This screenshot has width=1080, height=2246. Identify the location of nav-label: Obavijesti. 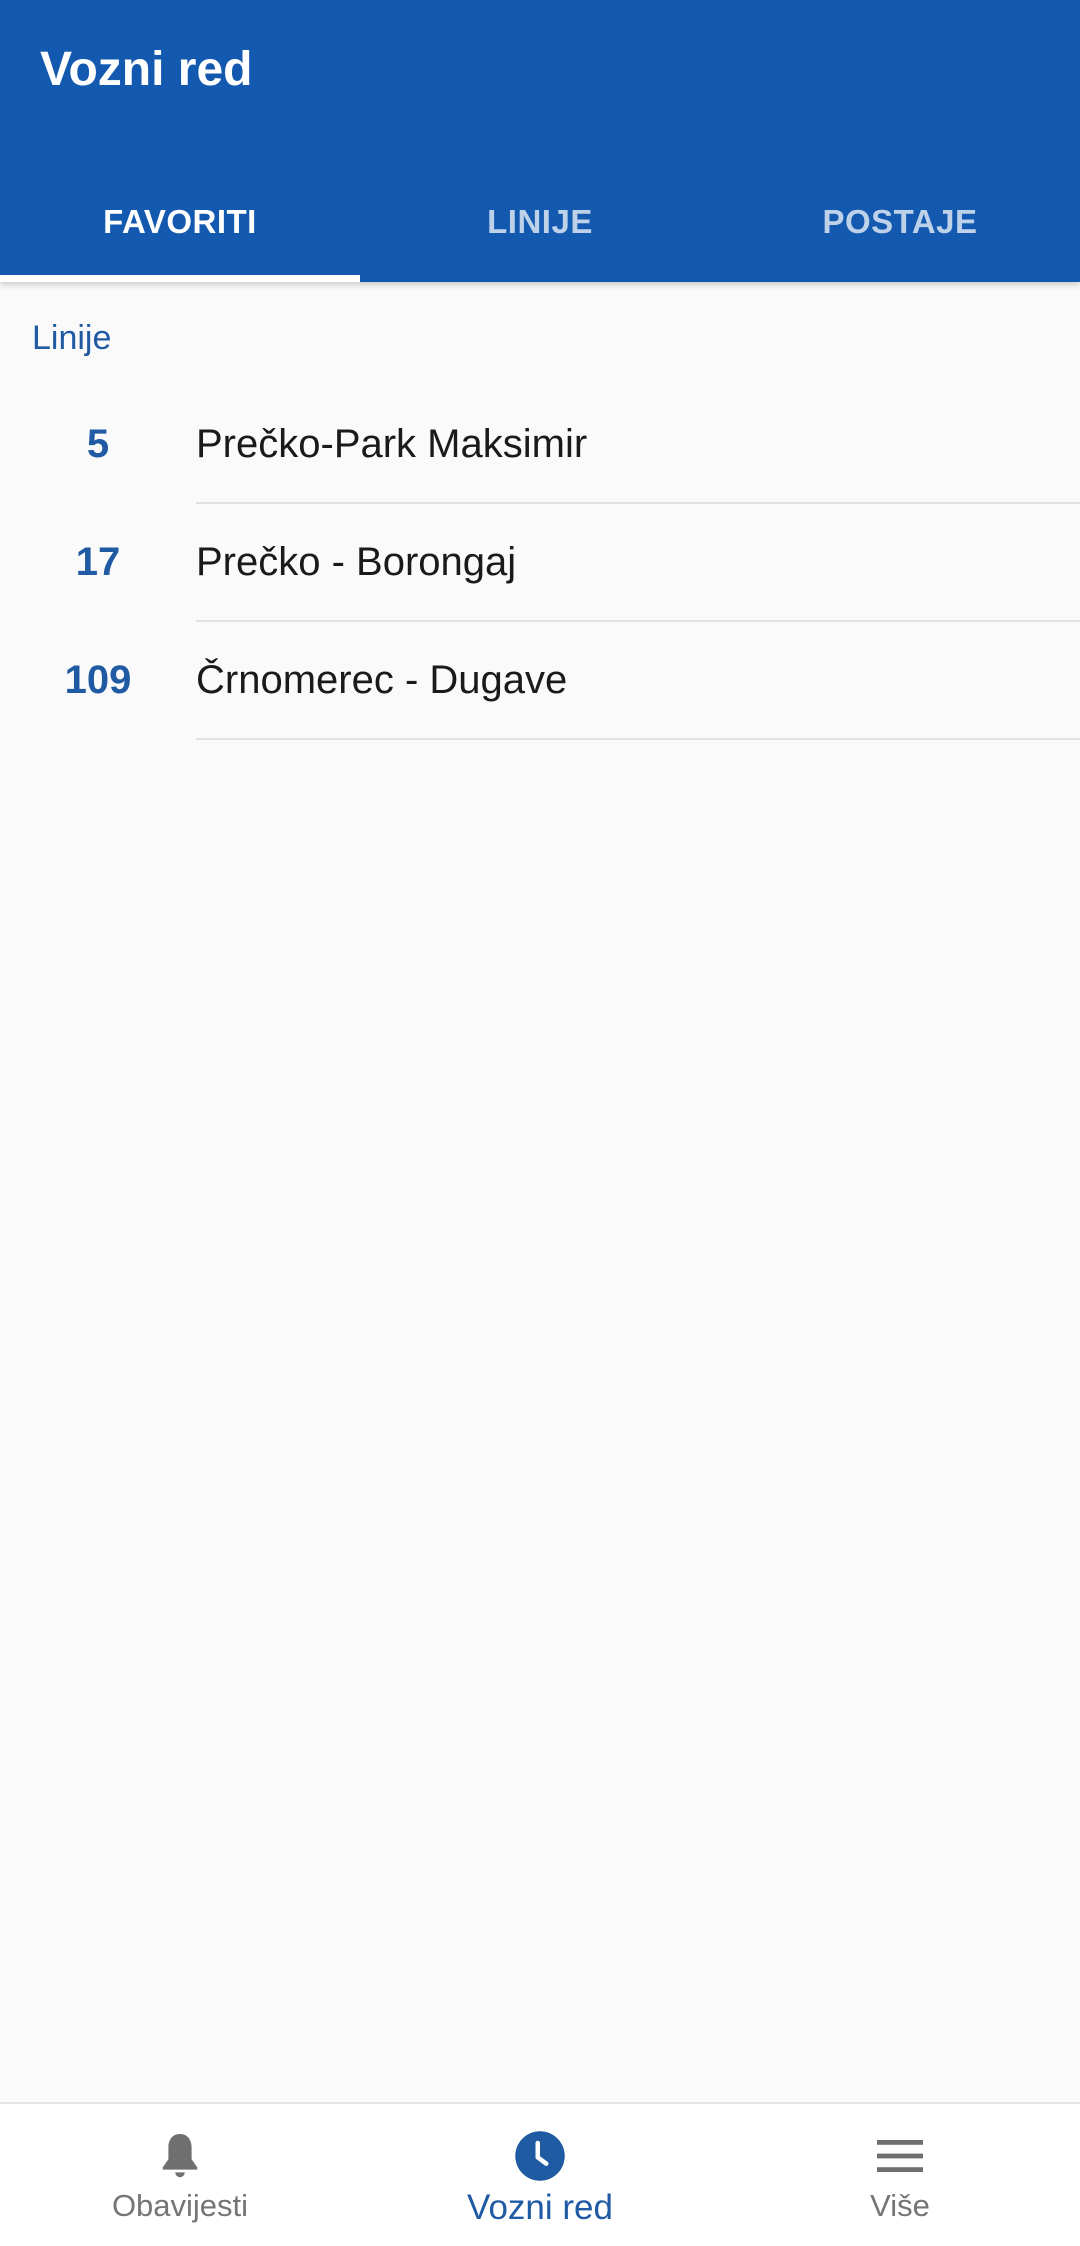
(180, 2205).